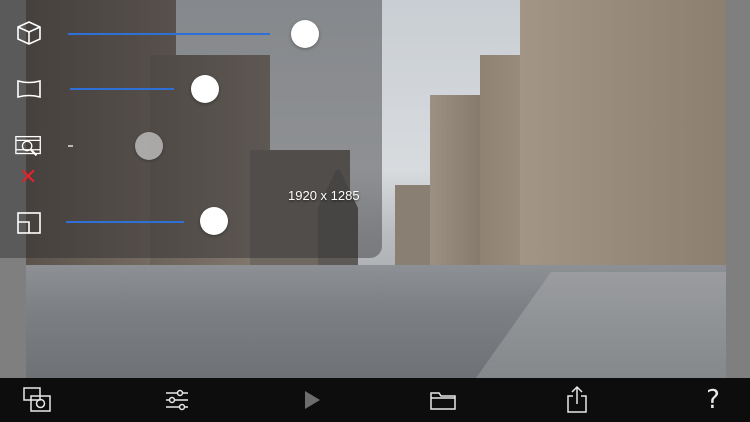  What do you see at coordinates (29, 33) in the screenshot?
I see `cube-icon` at bounding box center [29, 33].